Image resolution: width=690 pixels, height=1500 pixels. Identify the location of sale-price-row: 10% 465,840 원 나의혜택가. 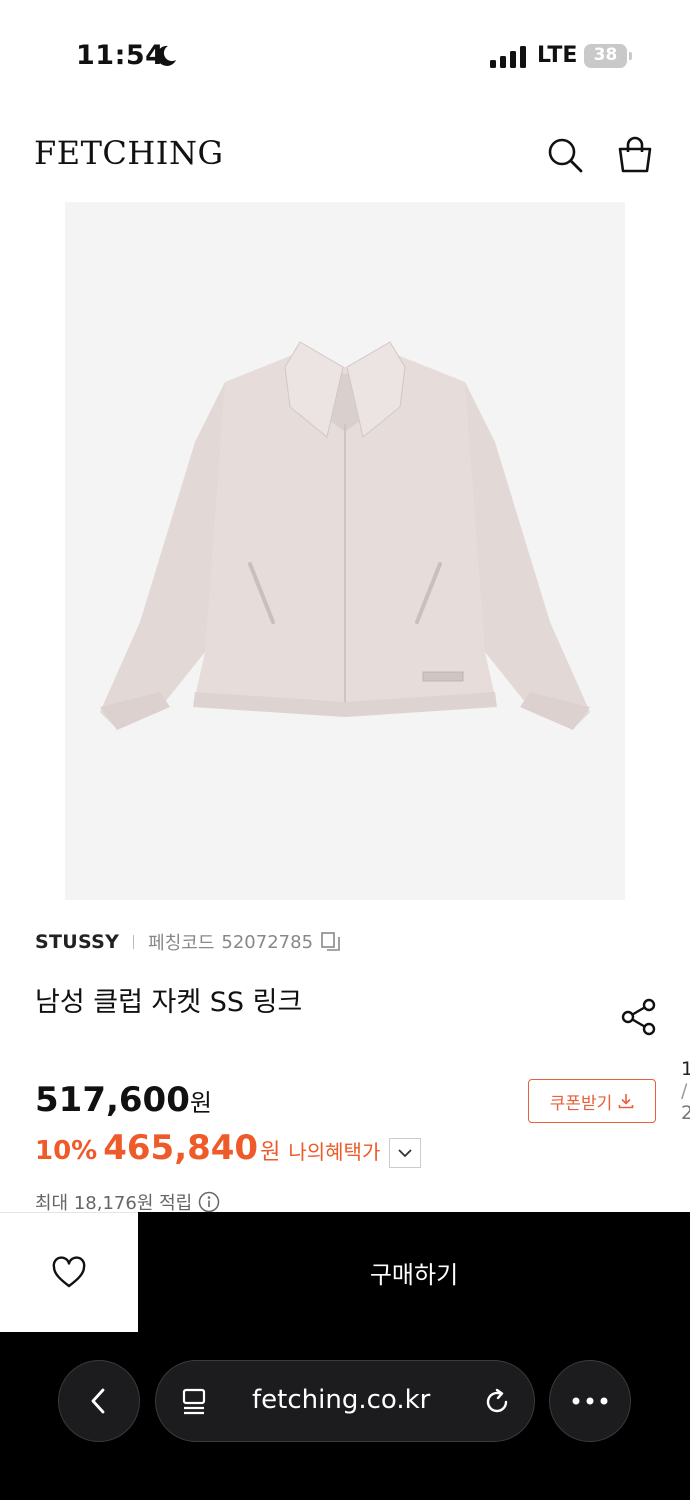
(228, 1150).